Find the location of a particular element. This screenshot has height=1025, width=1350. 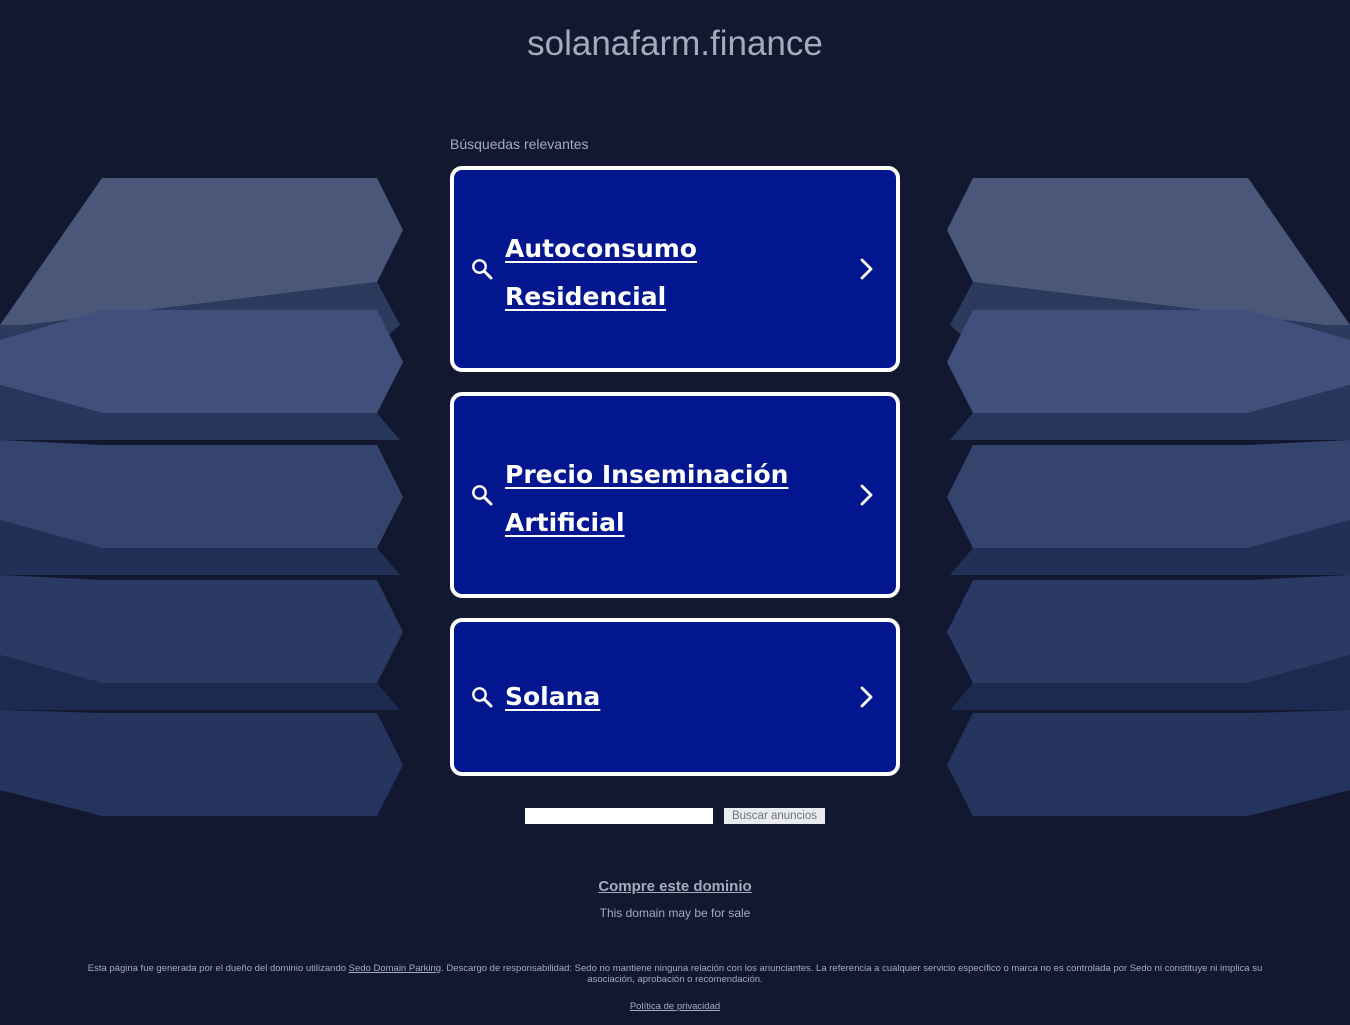

result-card-solana: Solana is located at coordinates (675, 697).